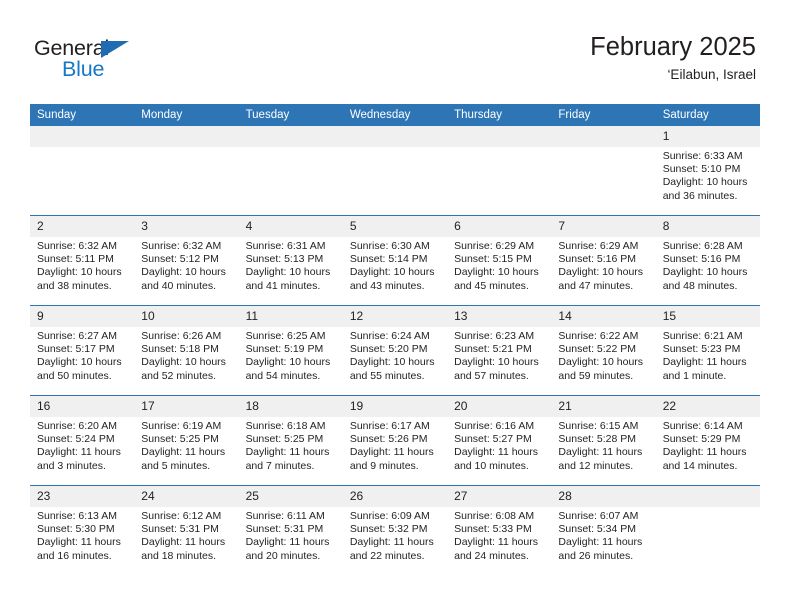  What do you see at coordinates (76, 439) in the screenshot?
I see `sunset-text: Sunset: 5:24 PM` at bounding box center [76, 439].